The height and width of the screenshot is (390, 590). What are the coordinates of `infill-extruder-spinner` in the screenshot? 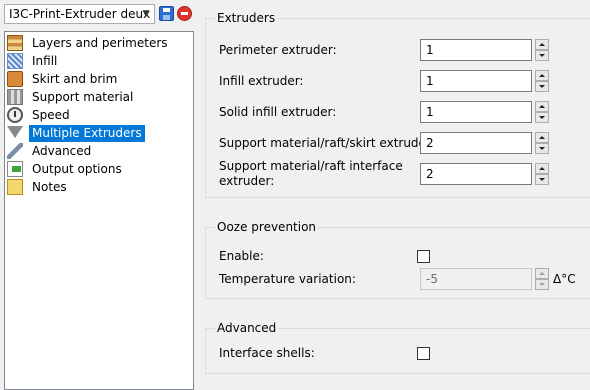 It's located at (542, 81).